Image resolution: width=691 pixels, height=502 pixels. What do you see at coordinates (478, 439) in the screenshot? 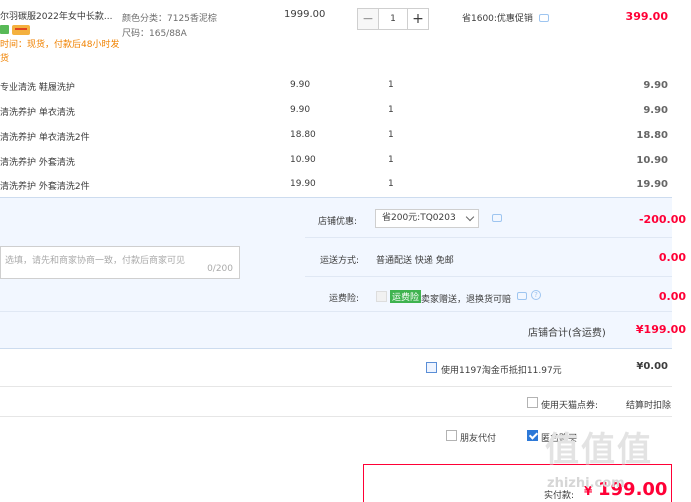
I see `friend-pay-label: 朋友代付` at bounding box center [478, 439].